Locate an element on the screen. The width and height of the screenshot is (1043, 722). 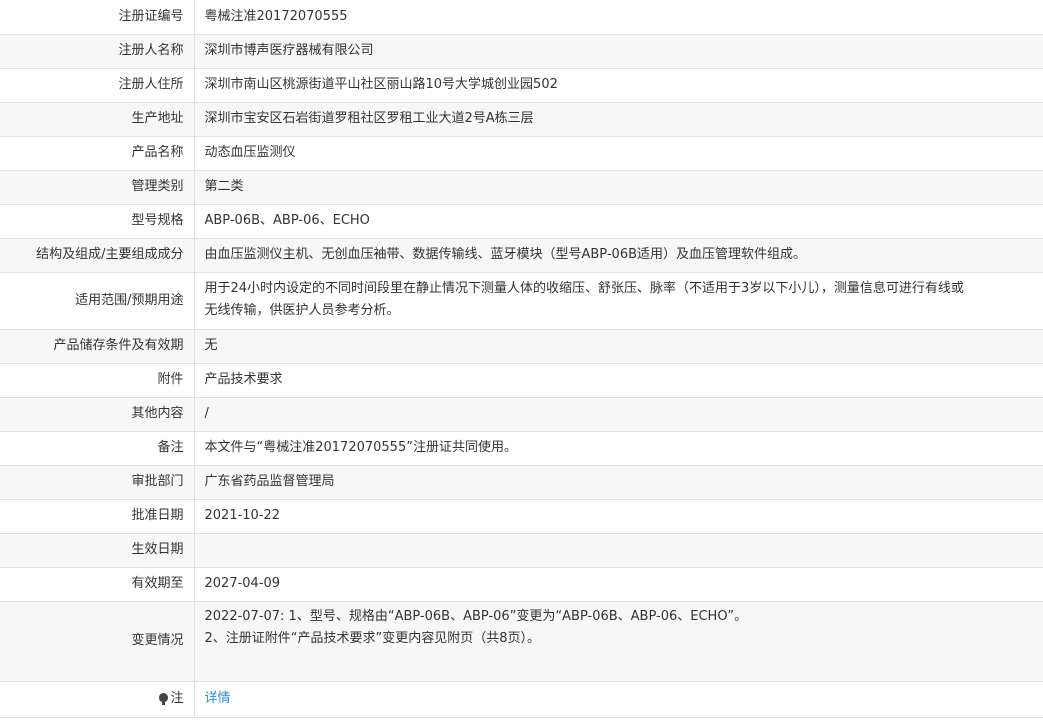
row-value: 广东省药品监督管理局 is located at coordinates (618, 482).